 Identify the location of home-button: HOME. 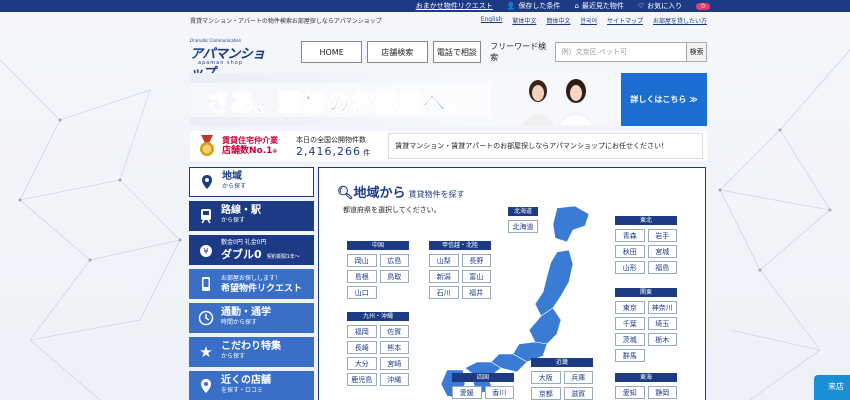
(331, 52).